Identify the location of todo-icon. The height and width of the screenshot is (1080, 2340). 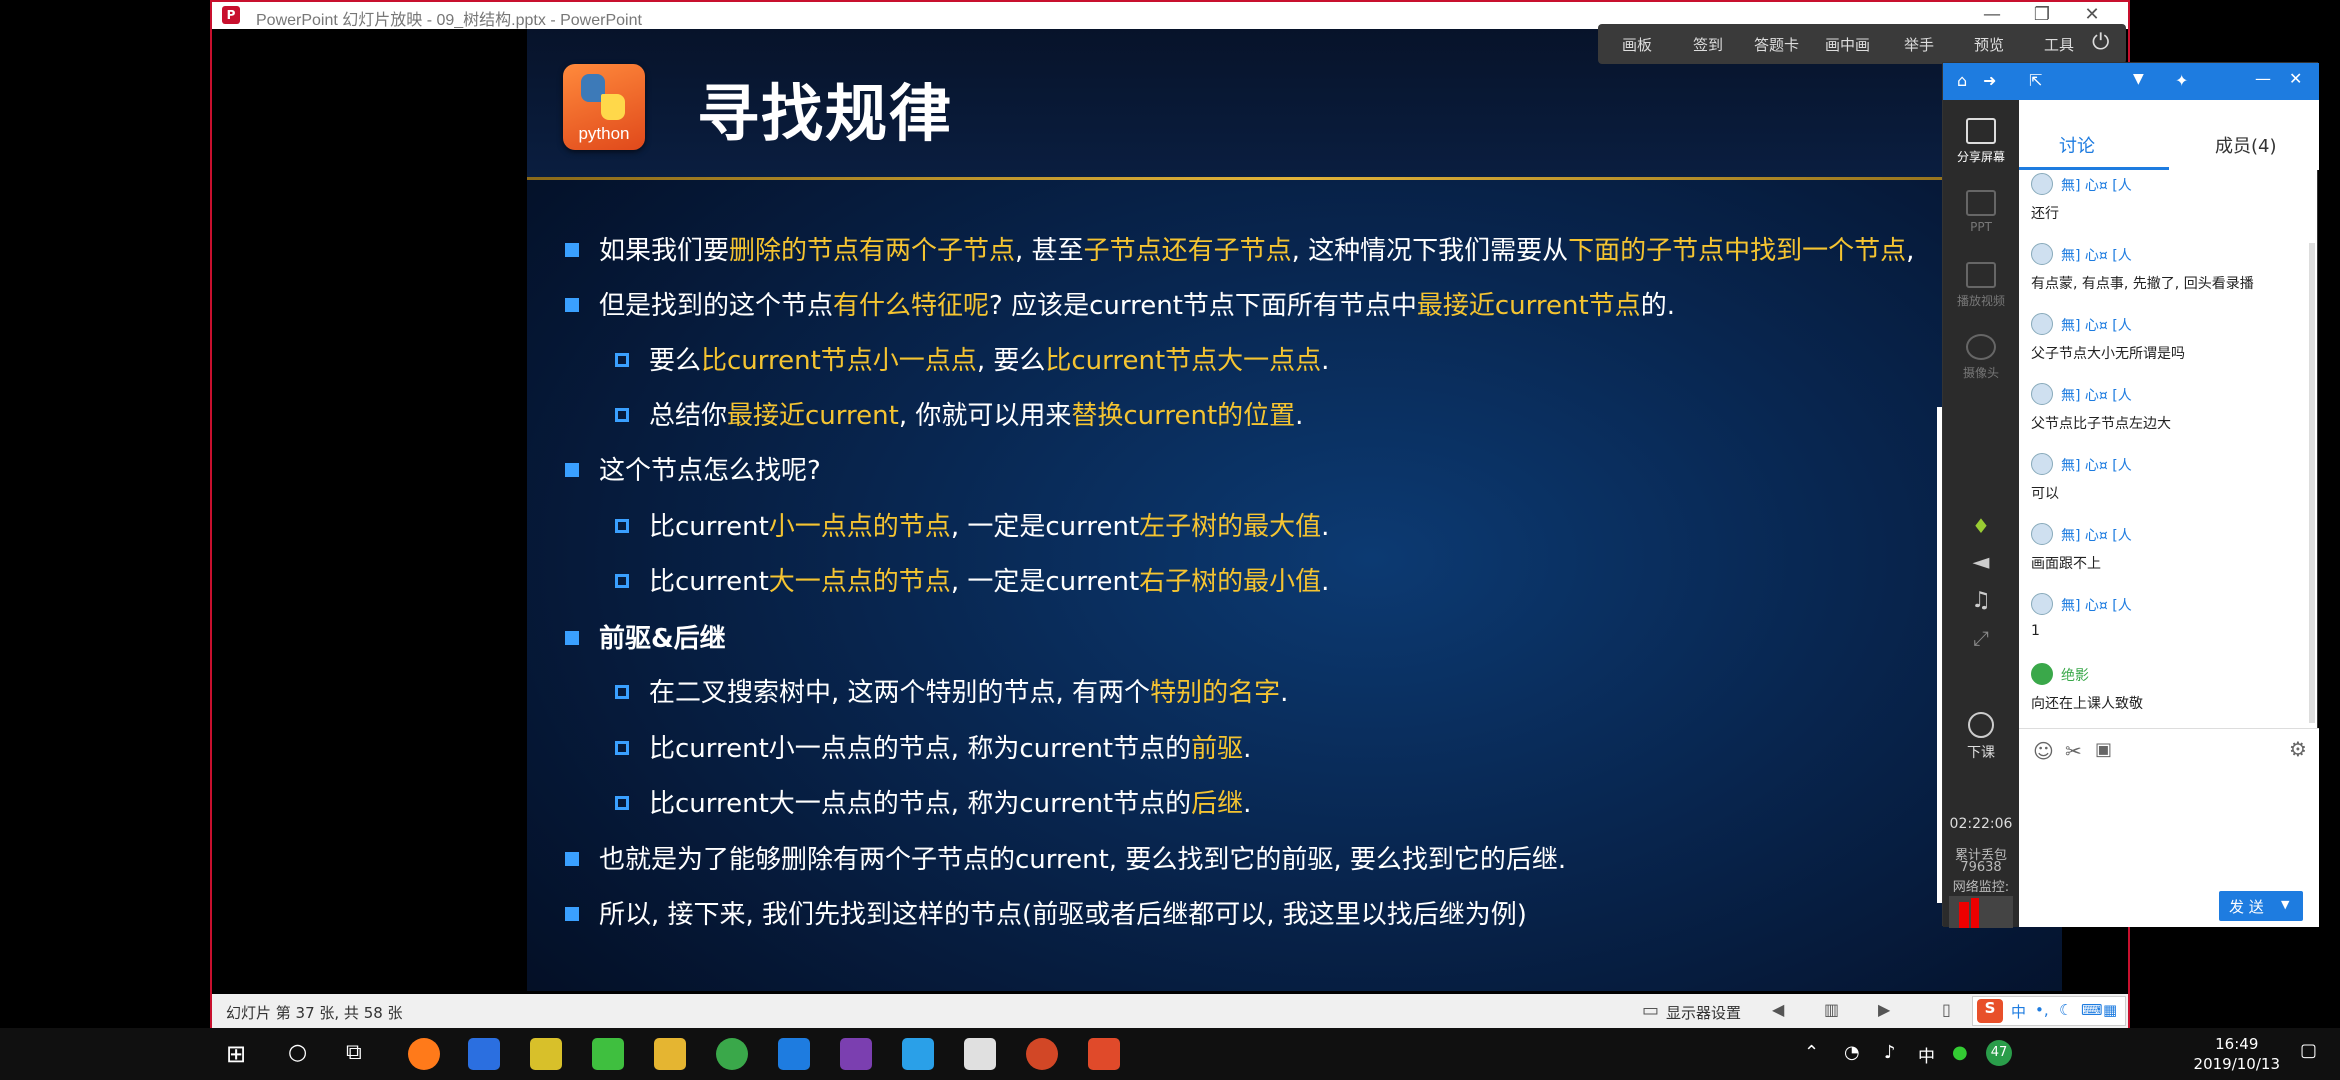
(484, 1054).